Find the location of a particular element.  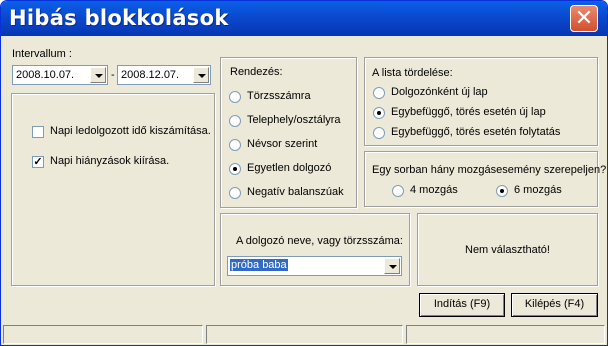

sort-label-negative: Negatív balanszúak is located at coordinates (295, 192).